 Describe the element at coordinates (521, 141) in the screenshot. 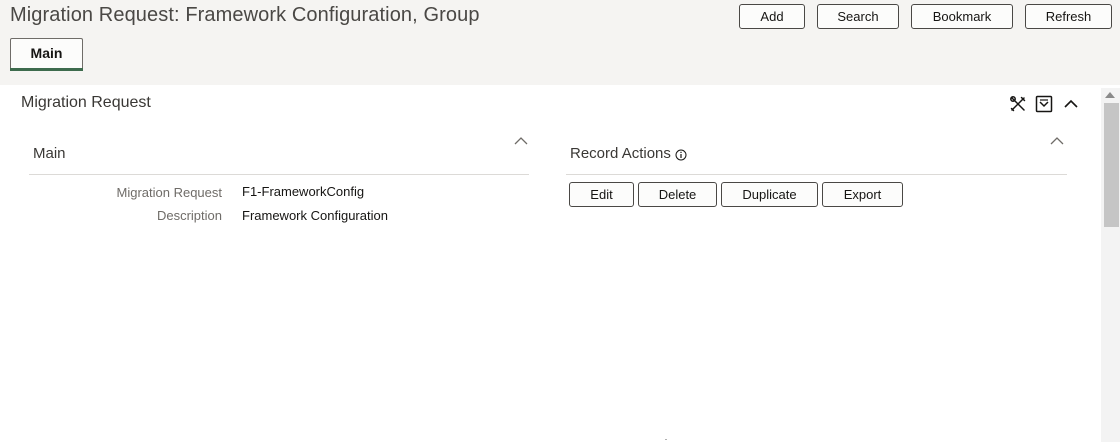

I see `main-section-collapse-icon` at that location.